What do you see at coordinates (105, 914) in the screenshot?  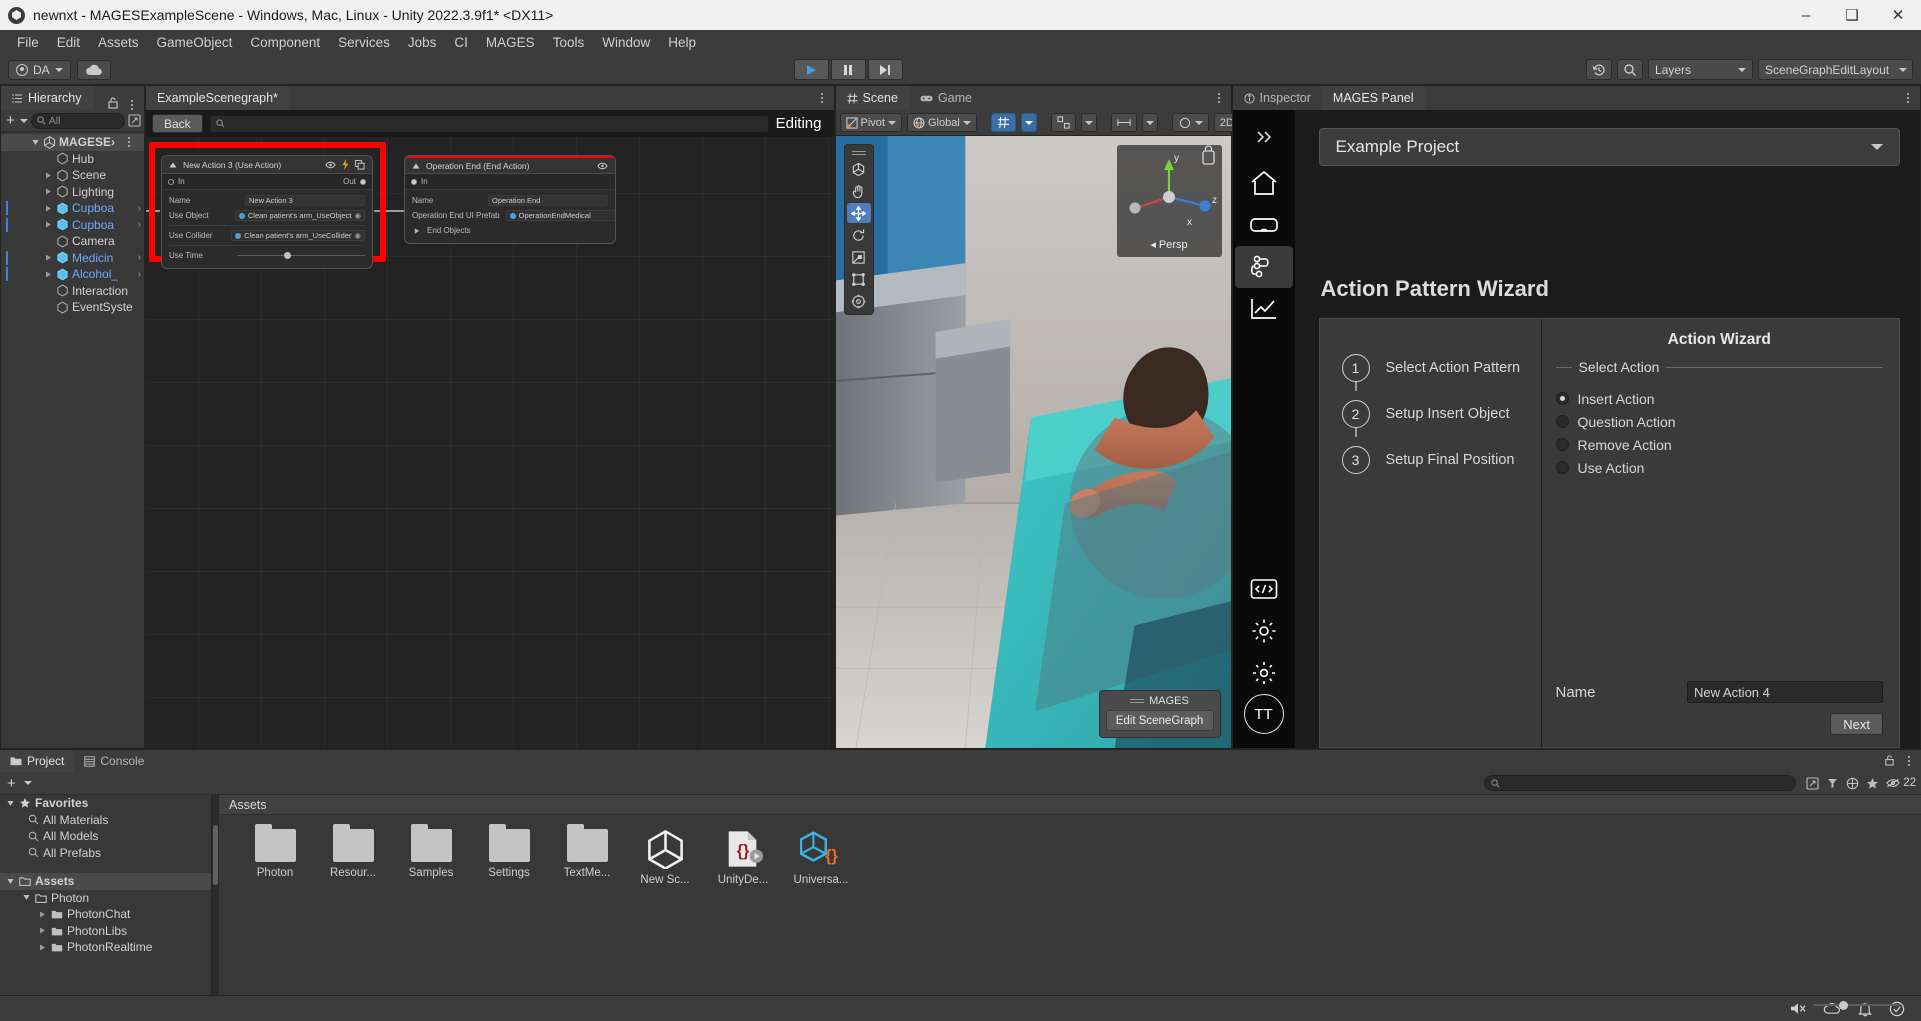 I see `project-tree-photonchat: PhotonChat` at bounding box center [105, 914].